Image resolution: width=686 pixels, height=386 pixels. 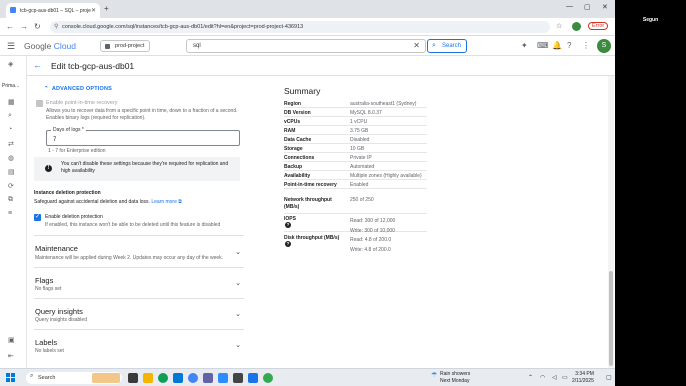 What do you see at coordinates (48, 289) in the screenshot?
I see `section-subtitle: No flags set` at bounding box center [48, 289].